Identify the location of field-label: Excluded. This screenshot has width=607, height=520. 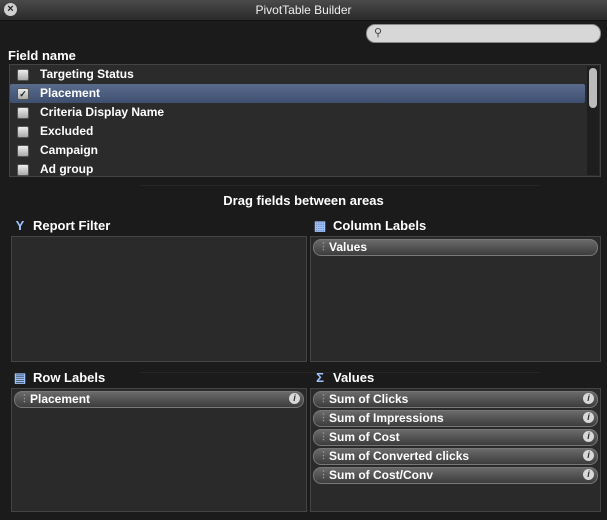
(67, 131).